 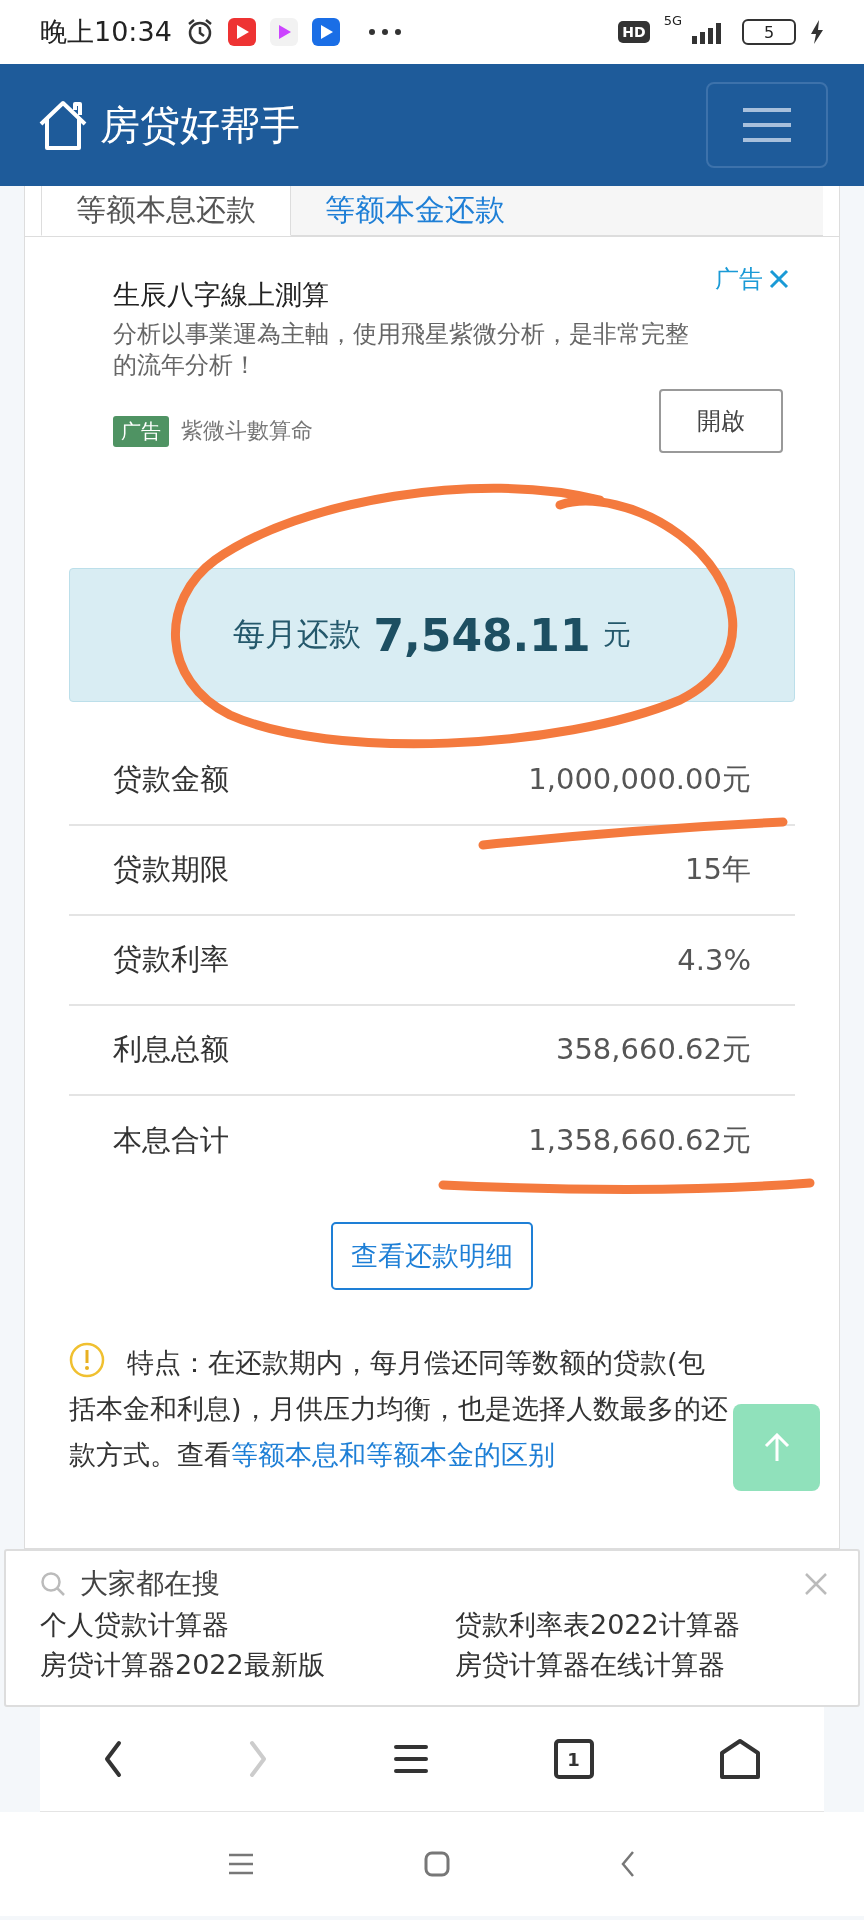 What do you see at coordinates (297, 634) in the screenshot?
I see `monthly-label: 每月还款` at bounding box center [297, 634].